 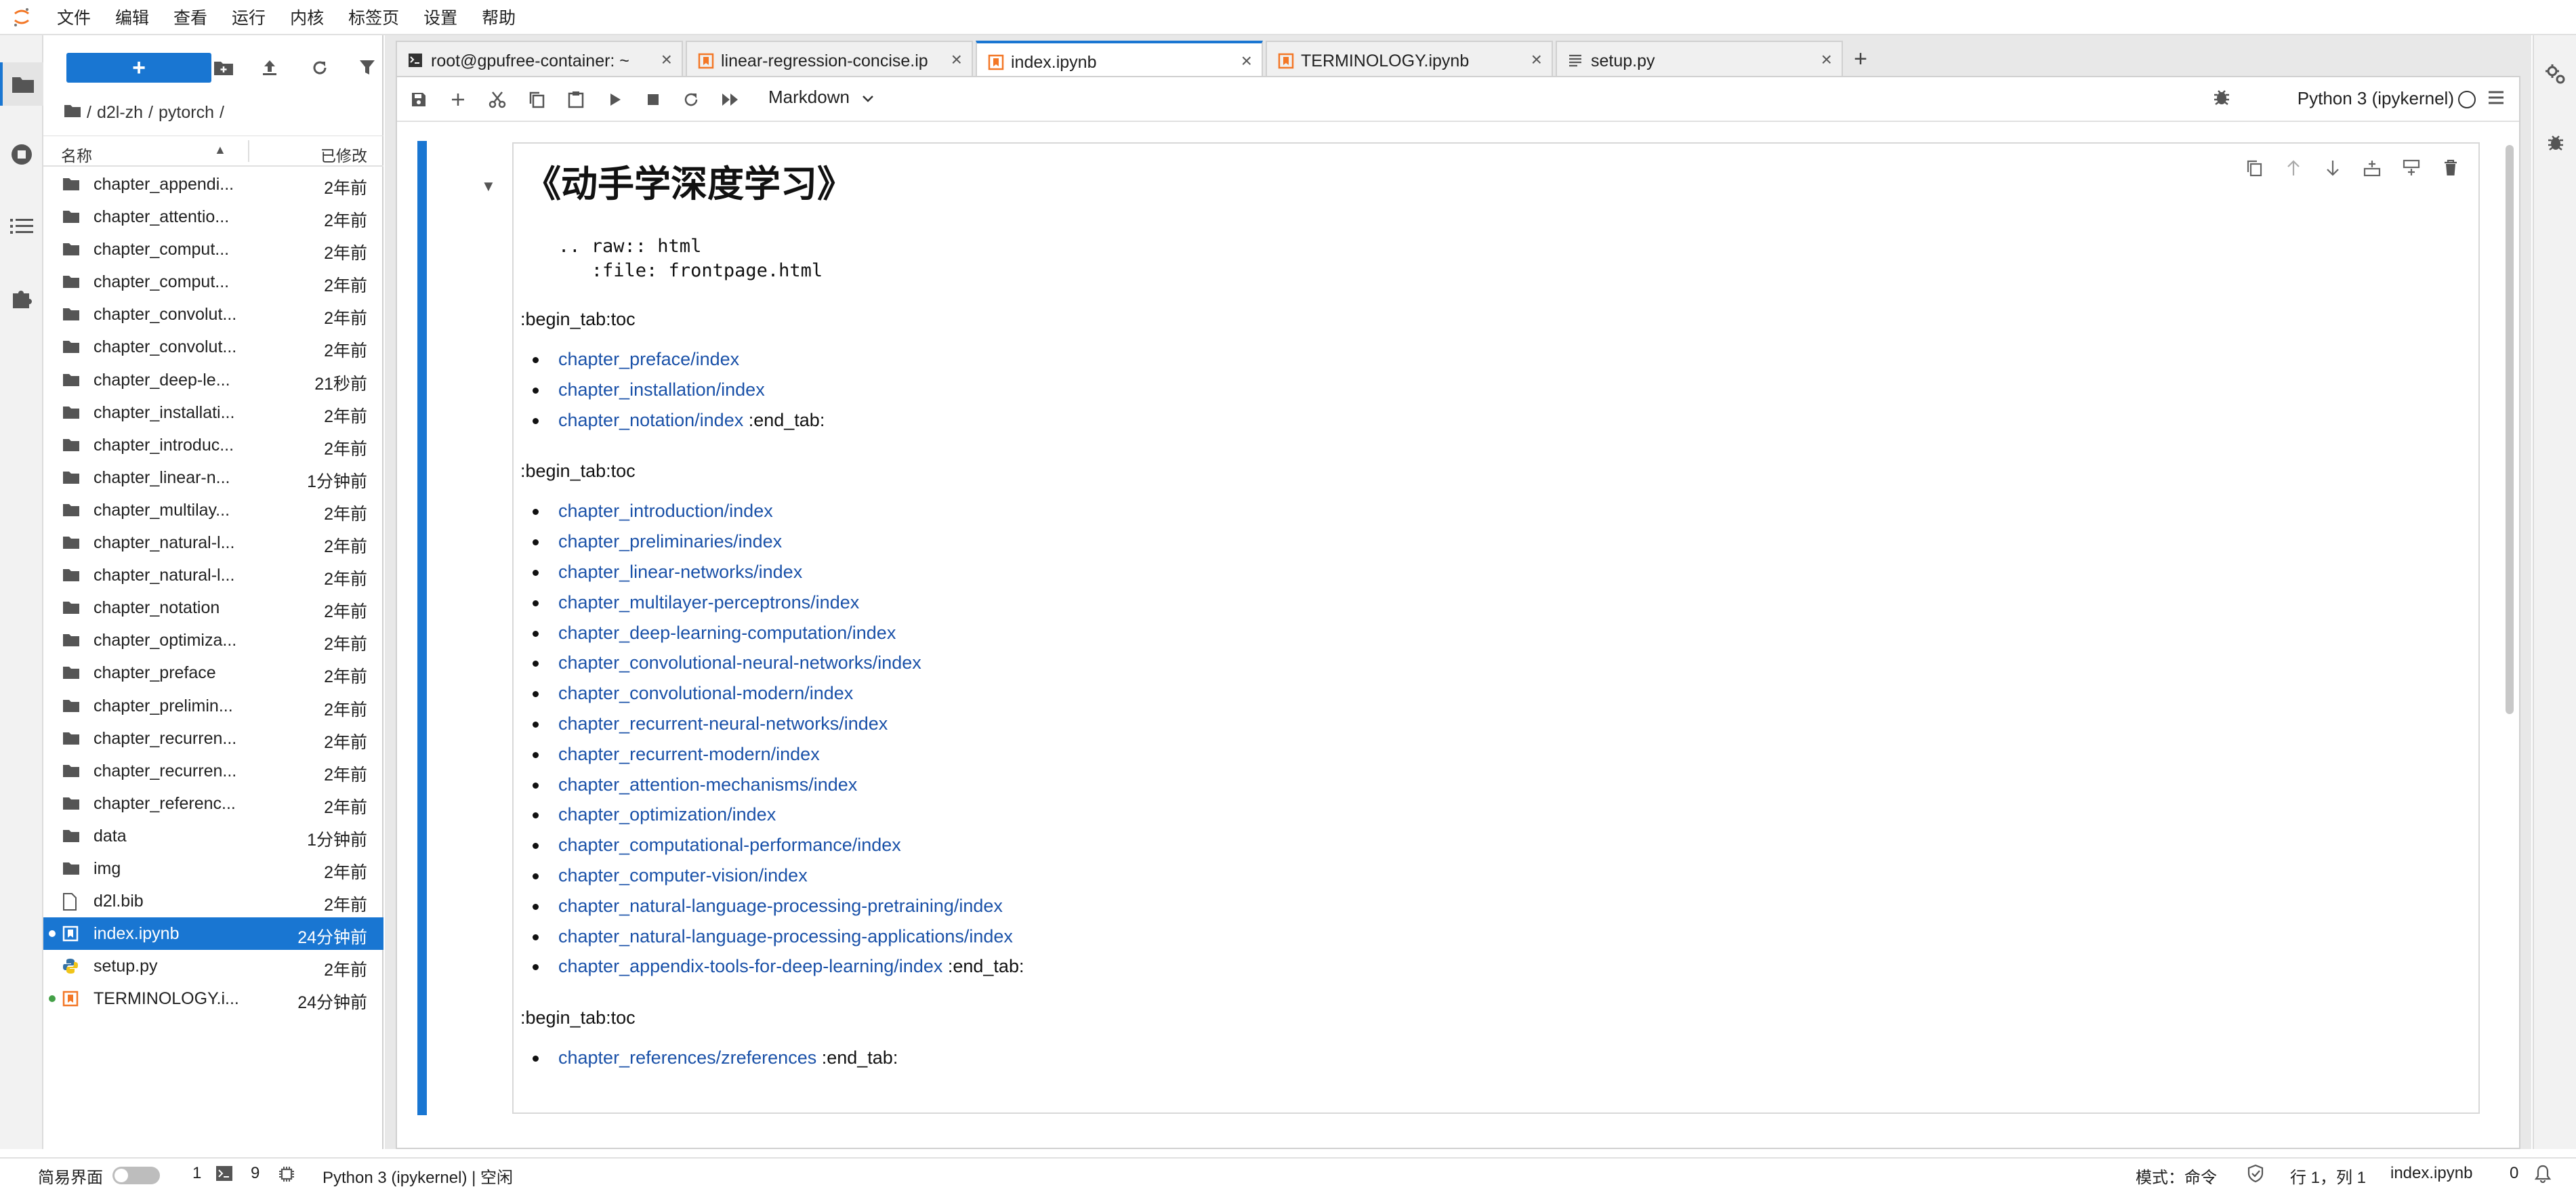 I want to click on new-tab-plus-icon: +, so click(x=1860, y=59).